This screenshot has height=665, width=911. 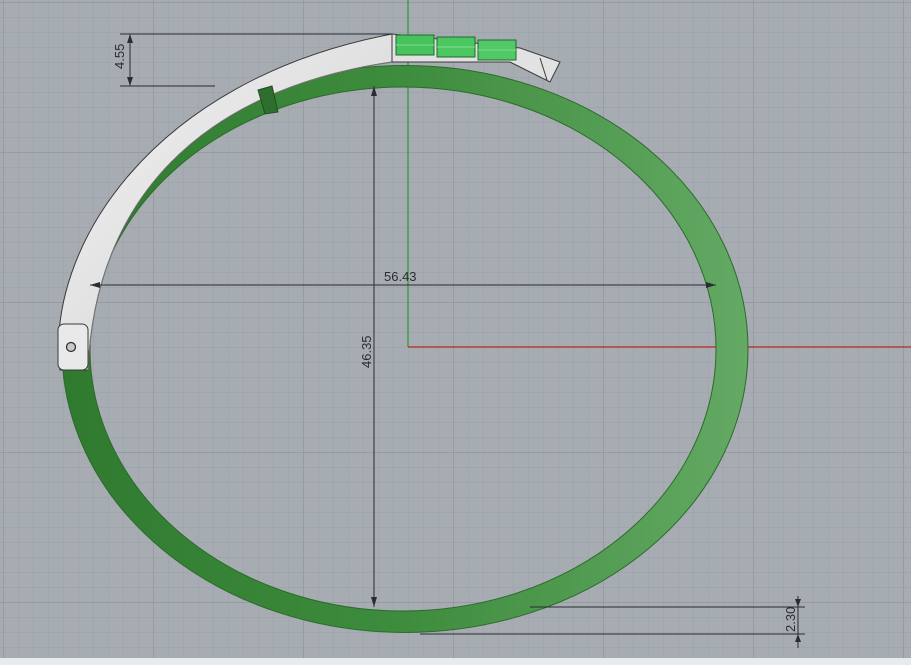 What do you see at coordinates (366, 351) in the screenshot?
I see `dimension-label-height: 46.35` at bounding box center [366, 351].